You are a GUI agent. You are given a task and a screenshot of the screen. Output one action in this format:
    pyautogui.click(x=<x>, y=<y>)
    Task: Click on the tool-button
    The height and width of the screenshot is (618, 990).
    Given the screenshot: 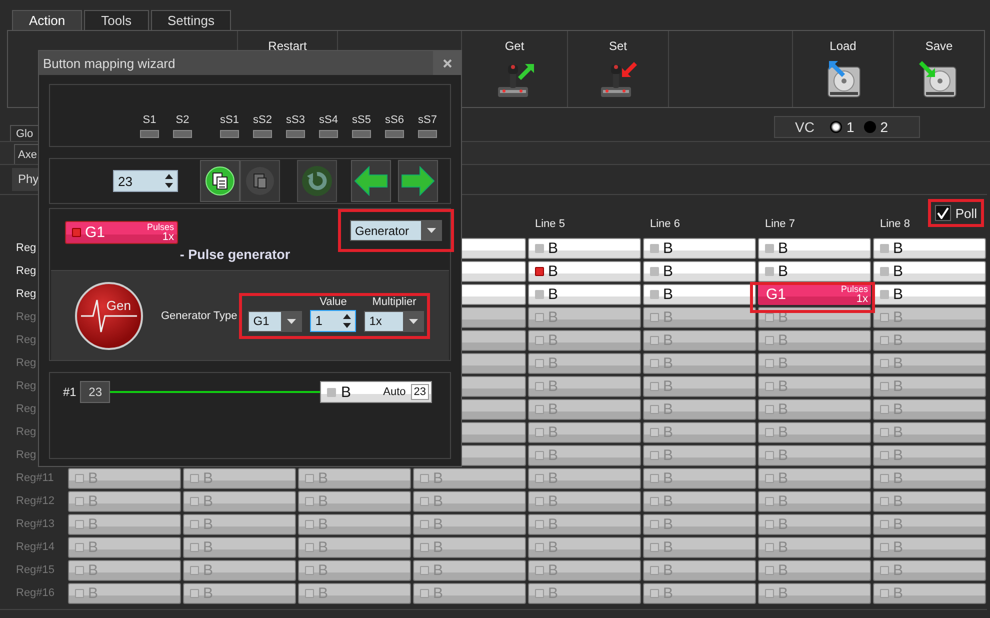 What is the action you would take?
    pyautogui.click(x=220, y=181)
    